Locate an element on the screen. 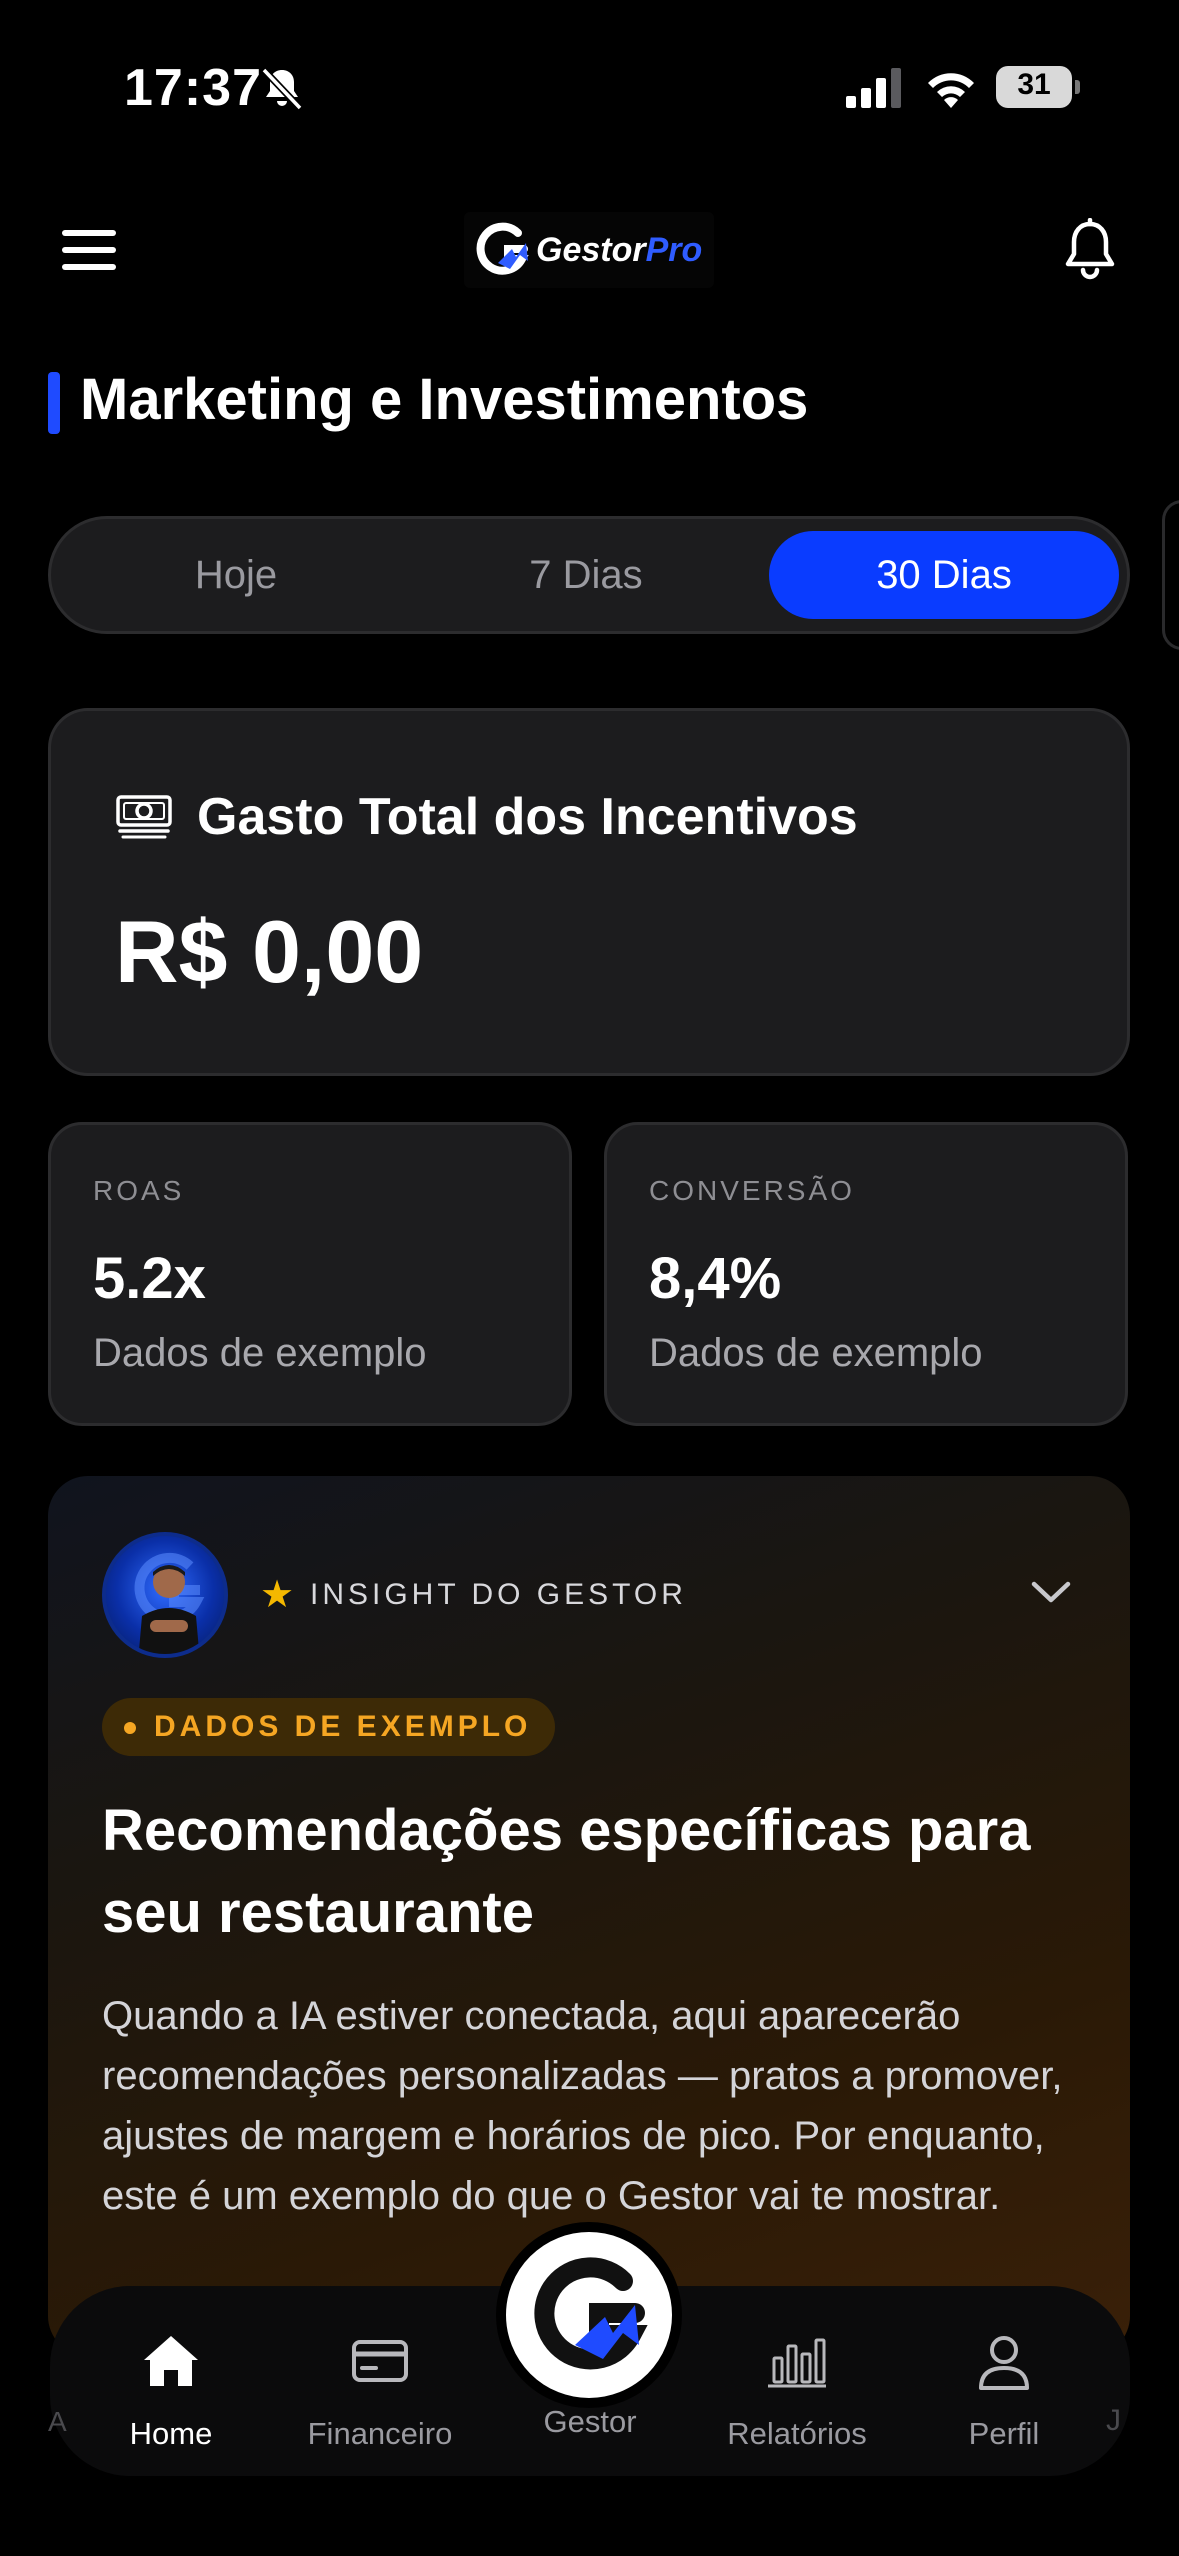 This screenshot has height=2556, width=1179. total-spend-value: R$ 0,00 is located at coordinates (269, 951).